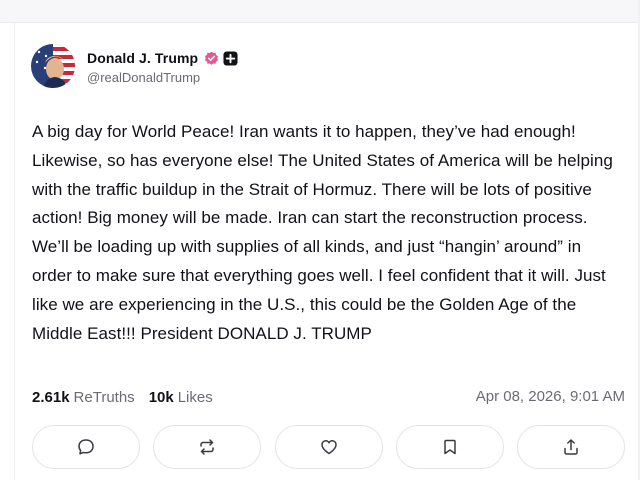 The image size is (640, 480). I want to click on avatar-image, so click(53, 66).